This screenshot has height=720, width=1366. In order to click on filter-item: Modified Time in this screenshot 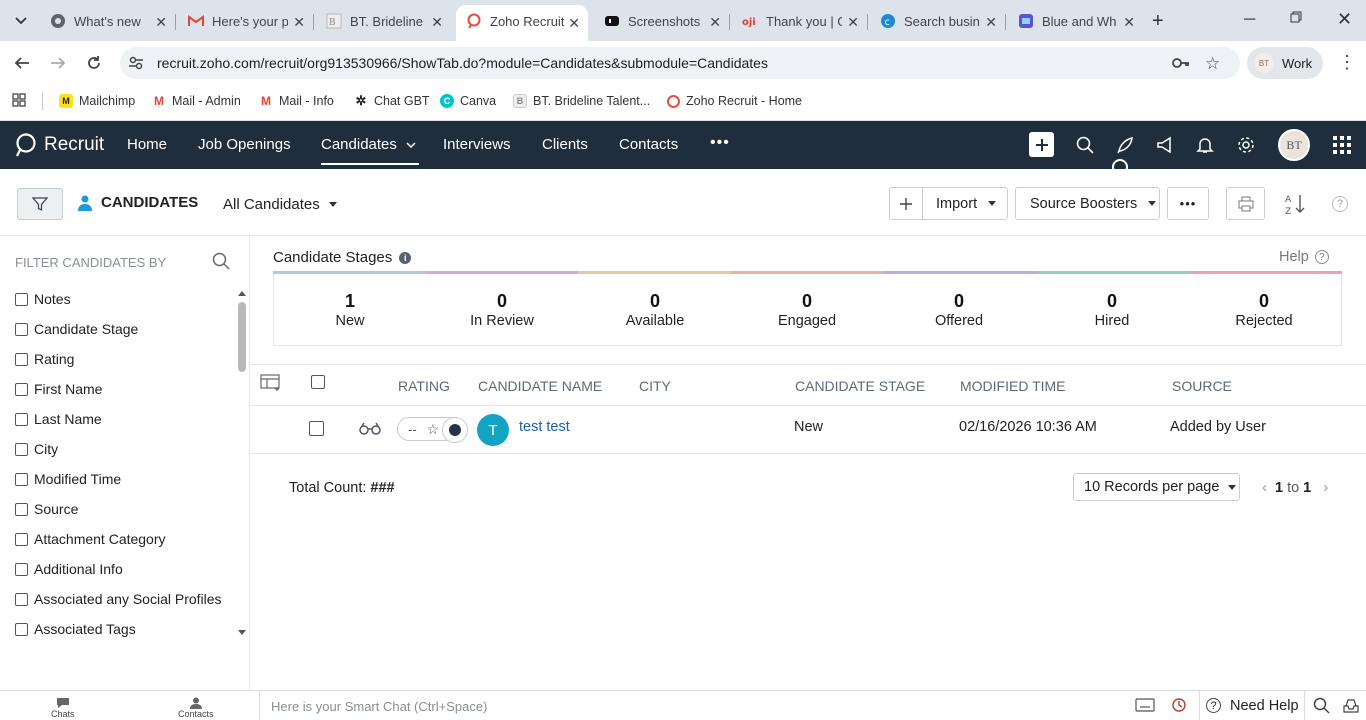, I will do `click(68, 479)`.